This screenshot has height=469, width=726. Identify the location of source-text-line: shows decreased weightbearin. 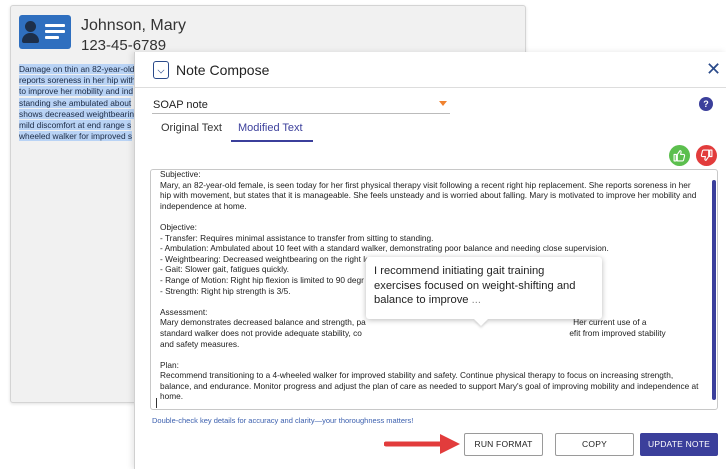
(76, 113).